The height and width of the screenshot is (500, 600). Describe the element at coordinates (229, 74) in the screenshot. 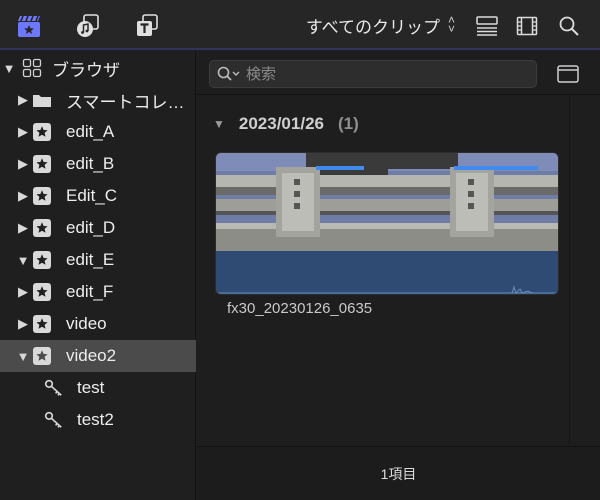

I see `search-options-icon` at that location.